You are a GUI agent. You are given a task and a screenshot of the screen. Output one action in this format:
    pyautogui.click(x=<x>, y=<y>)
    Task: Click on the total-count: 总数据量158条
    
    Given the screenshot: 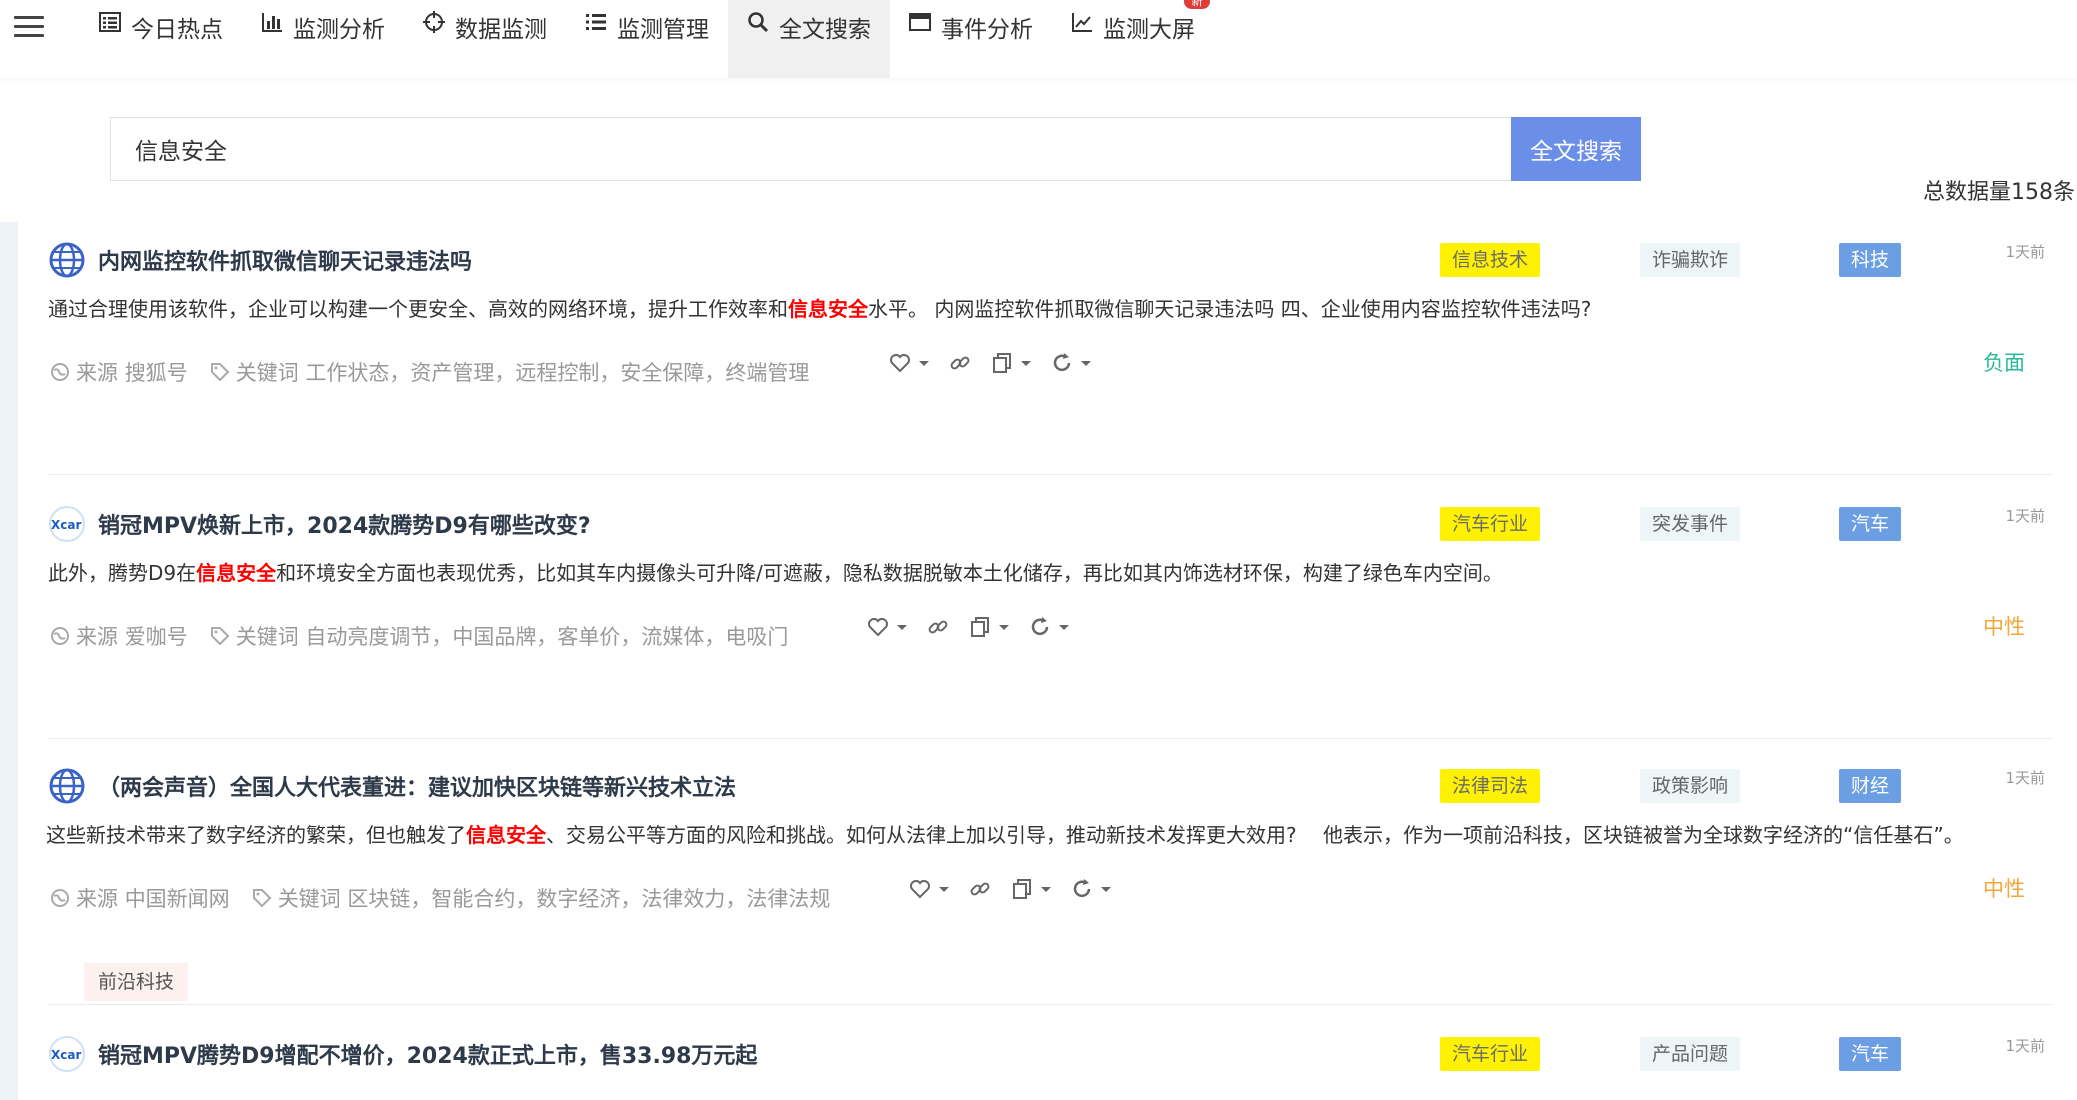 What is the action you would take?
    pyautogui.click(x=1999, y=192)
    